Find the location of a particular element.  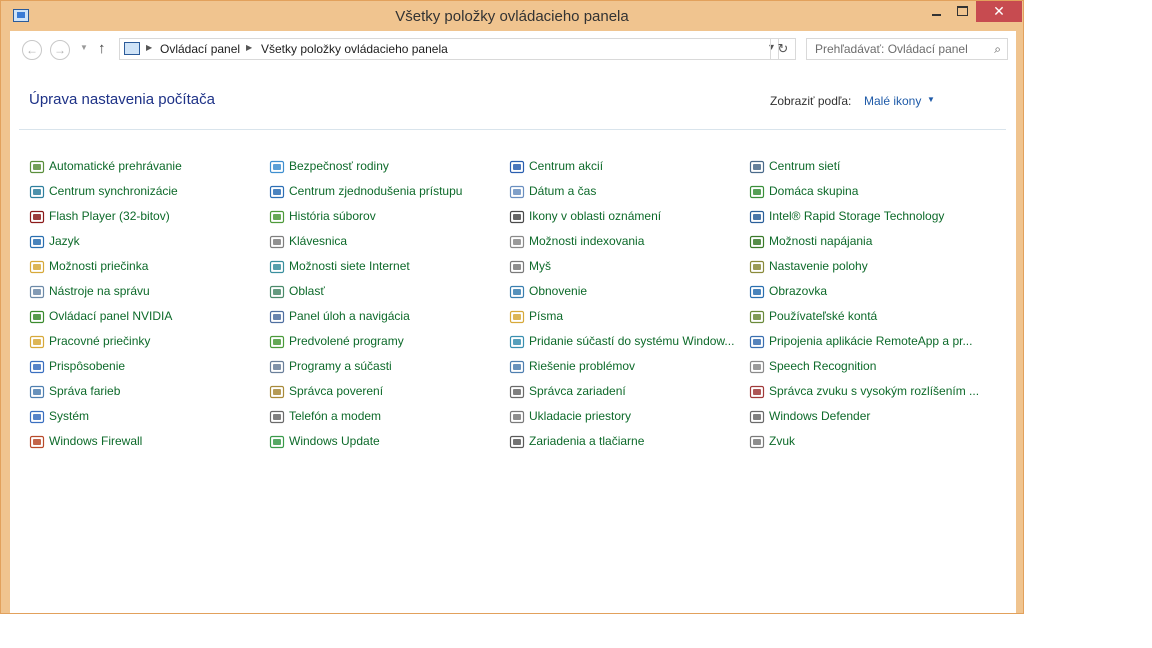

back-button: ← is located at coordinates (32, 50).